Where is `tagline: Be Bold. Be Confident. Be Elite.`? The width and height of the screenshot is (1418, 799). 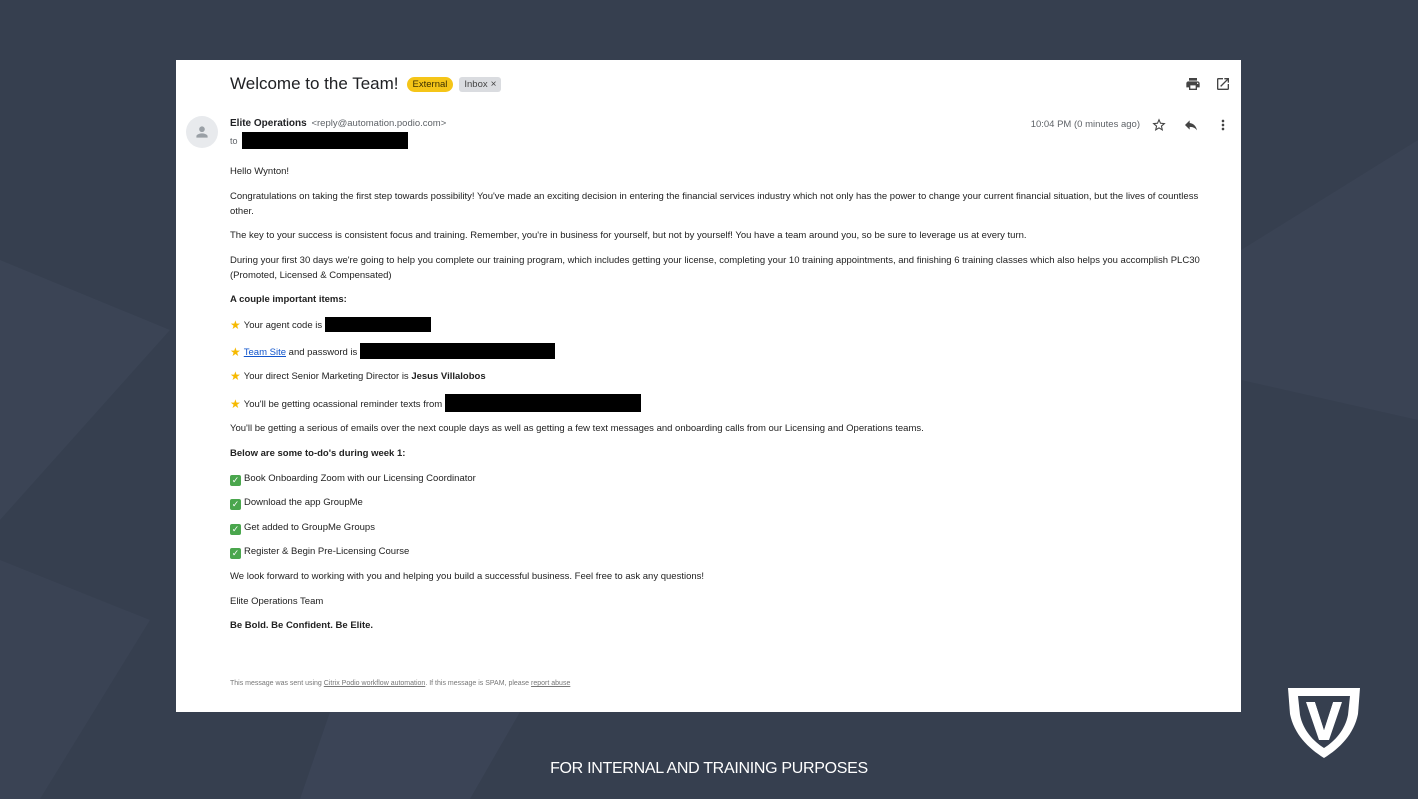 tagline: Be Bold. Be Confident. Be Elite. is located at coordinates (302, 626).